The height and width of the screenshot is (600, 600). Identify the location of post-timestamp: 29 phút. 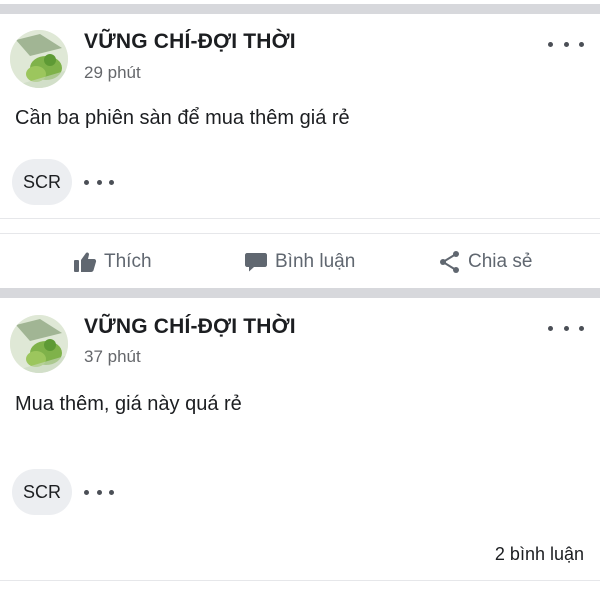
(112, 73).